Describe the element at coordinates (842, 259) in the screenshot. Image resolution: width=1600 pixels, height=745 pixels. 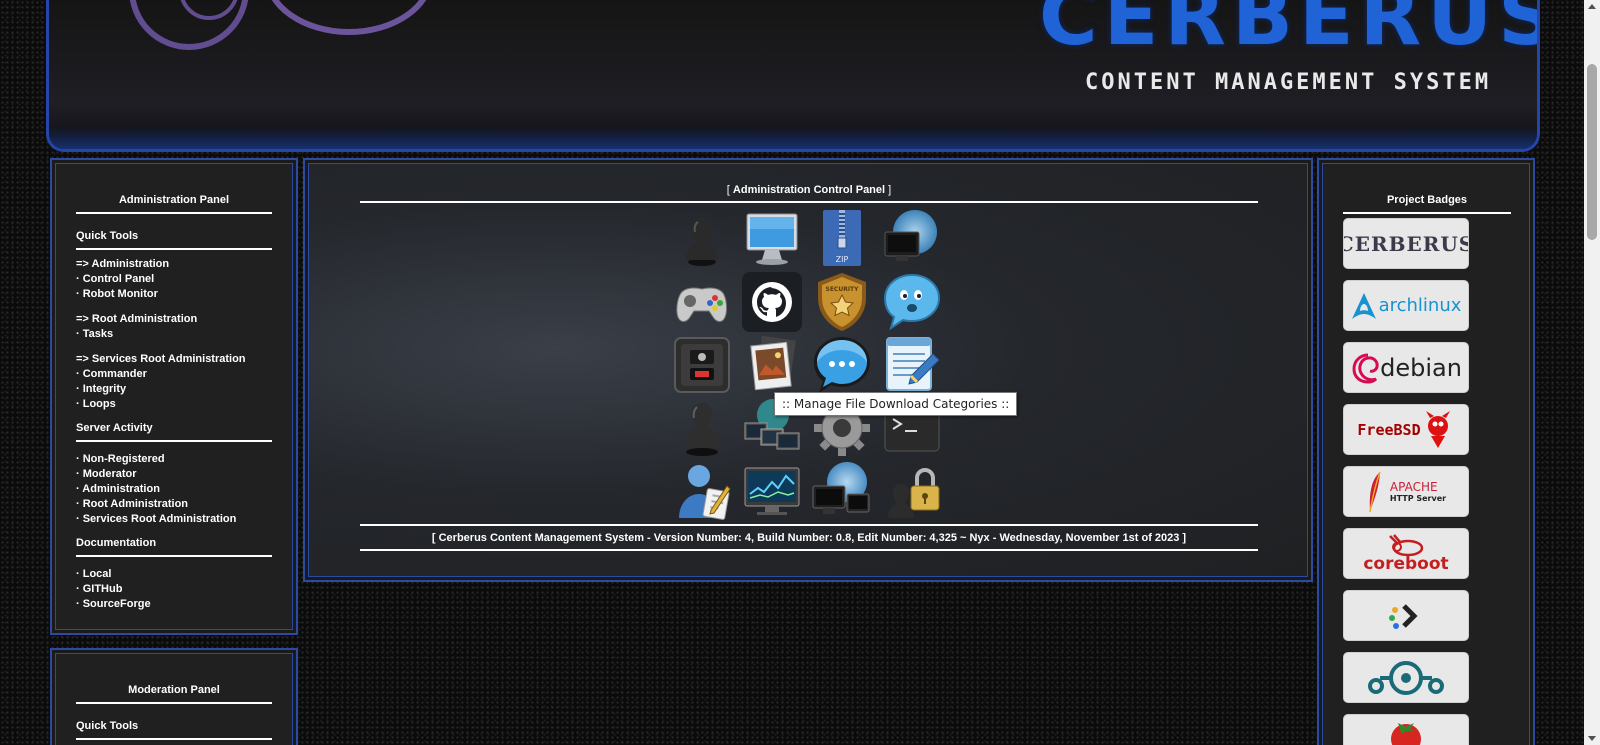
I see `svg-text: ZIP` at that location.